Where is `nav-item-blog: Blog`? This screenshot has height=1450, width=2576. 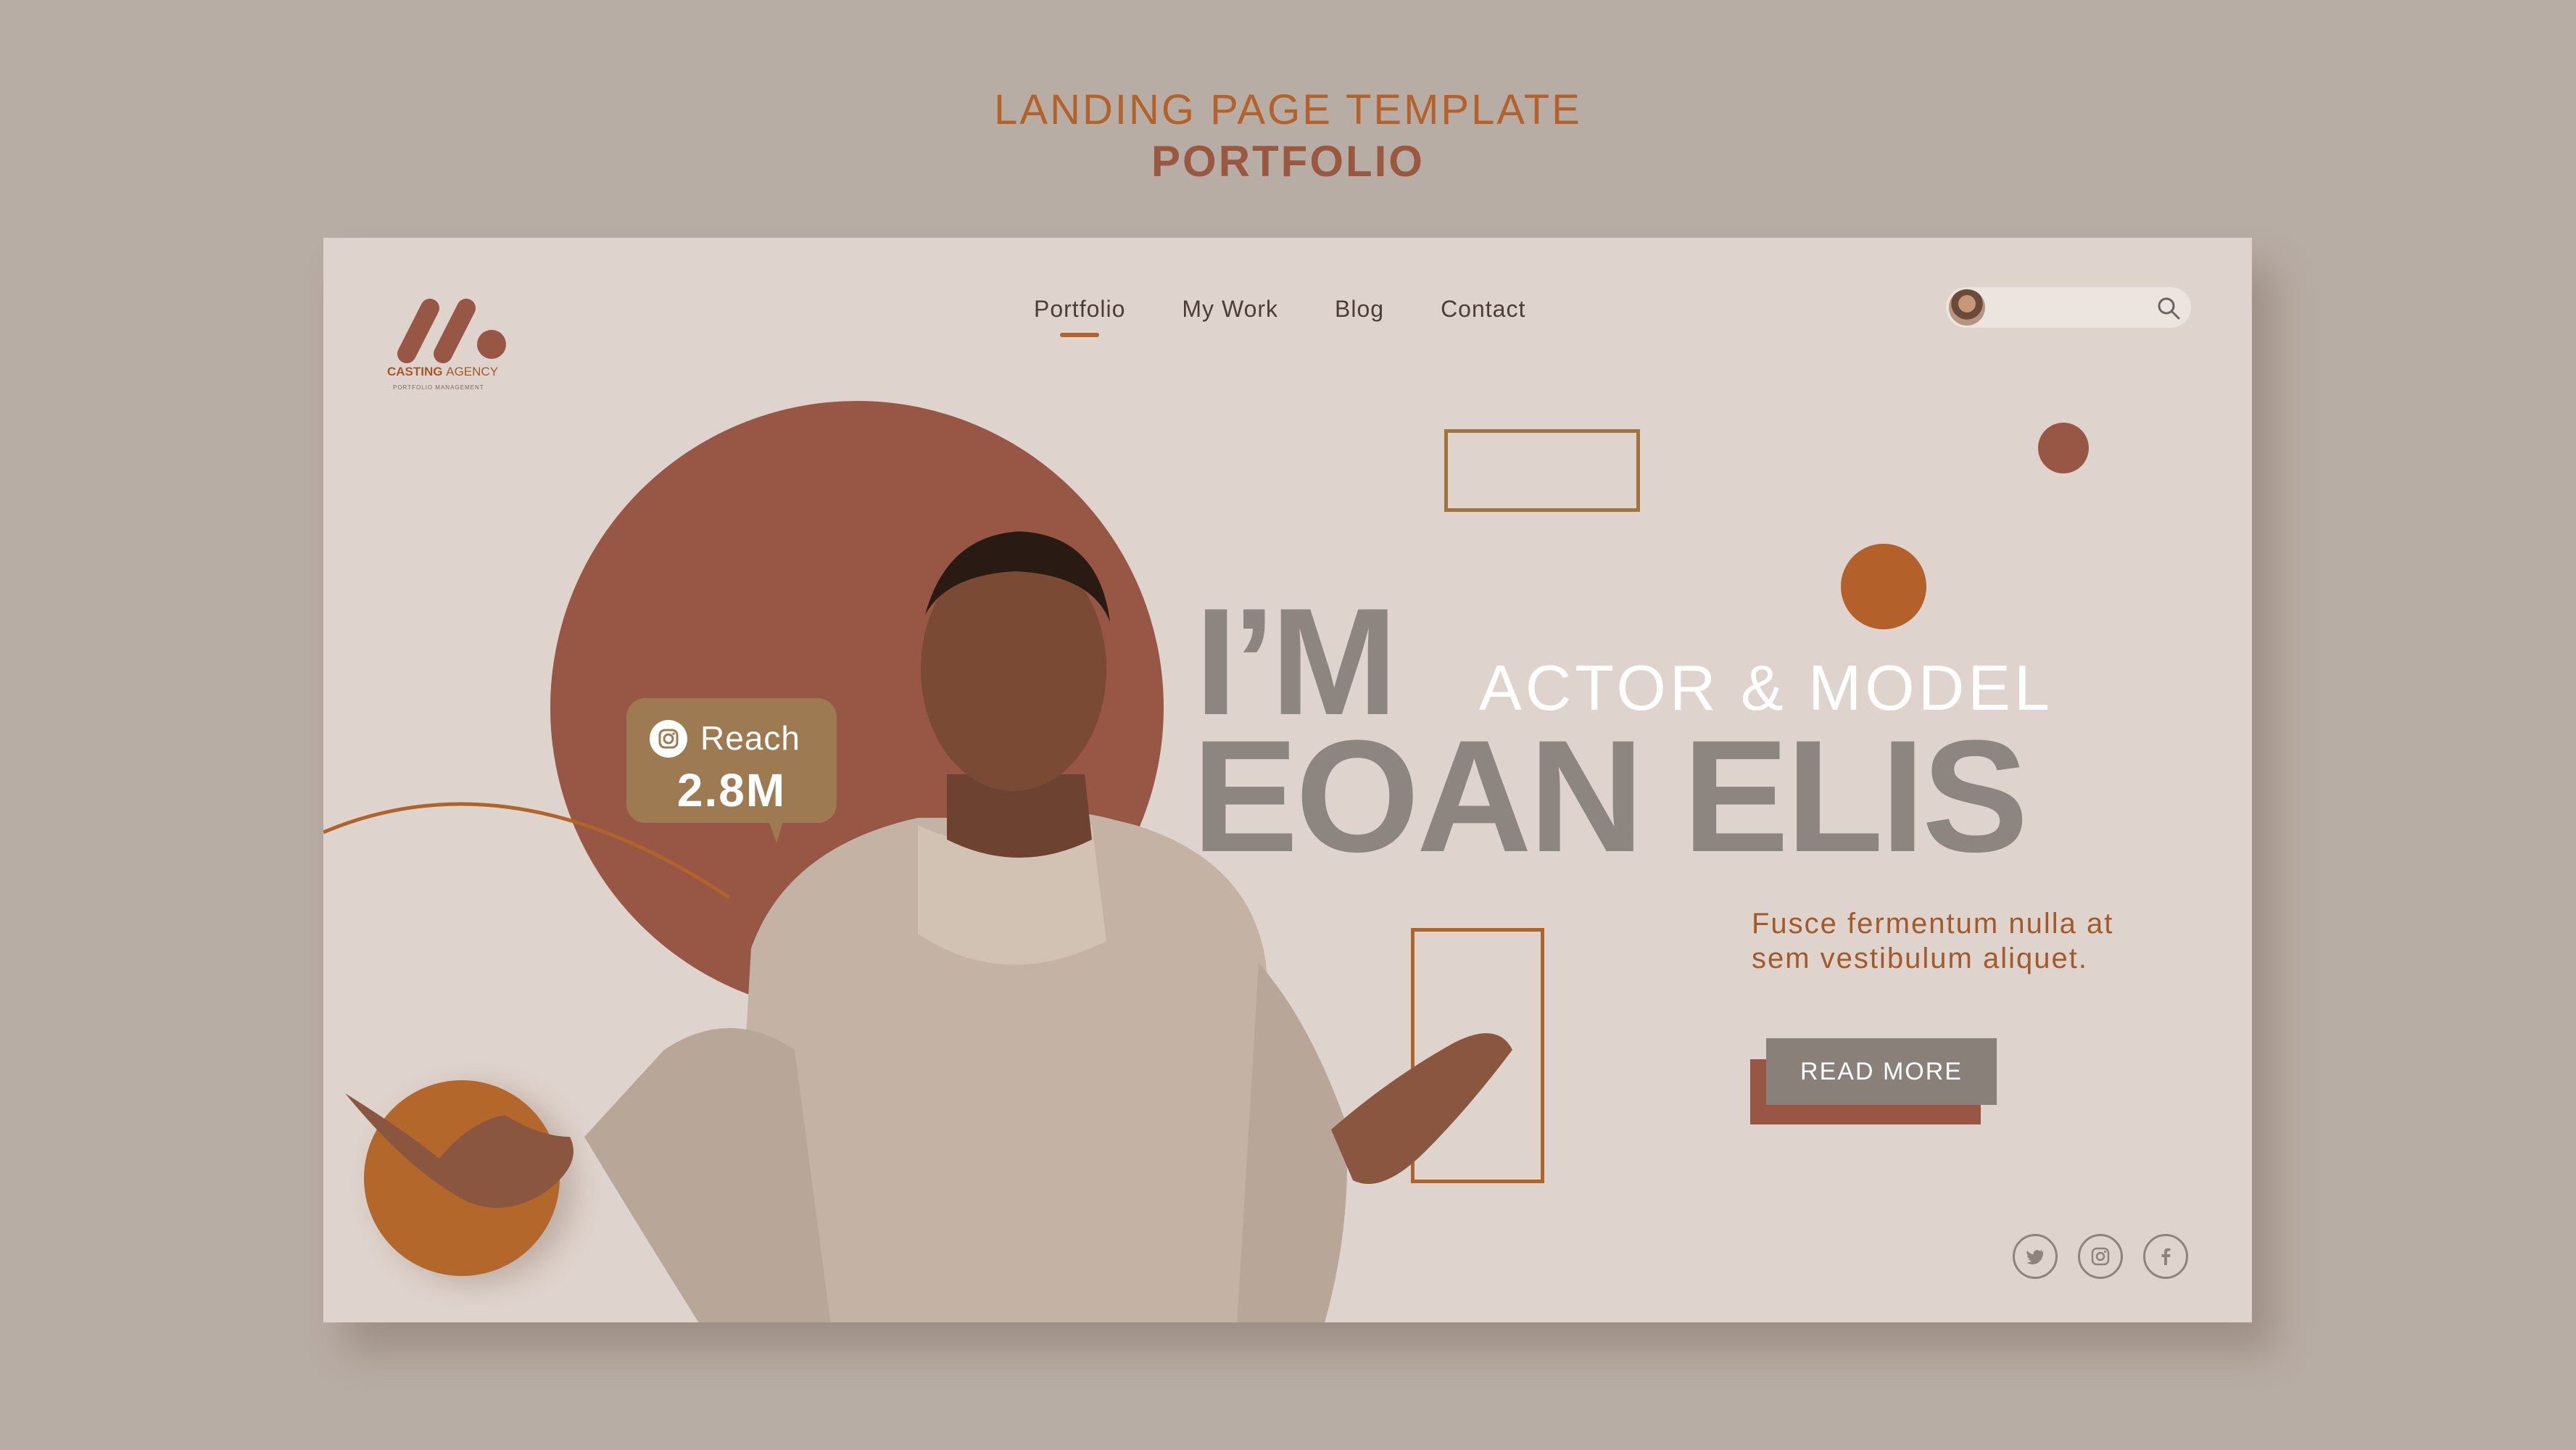
nav-item-blog: Blog is located at coordinates (1360, 309).